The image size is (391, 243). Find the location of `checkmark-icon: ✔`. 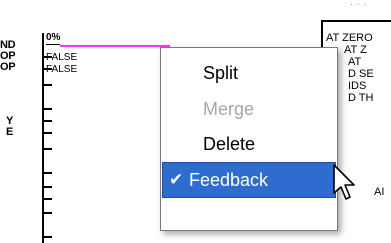

checkmark-icon: ✔ is located at coordinates (176, 179).